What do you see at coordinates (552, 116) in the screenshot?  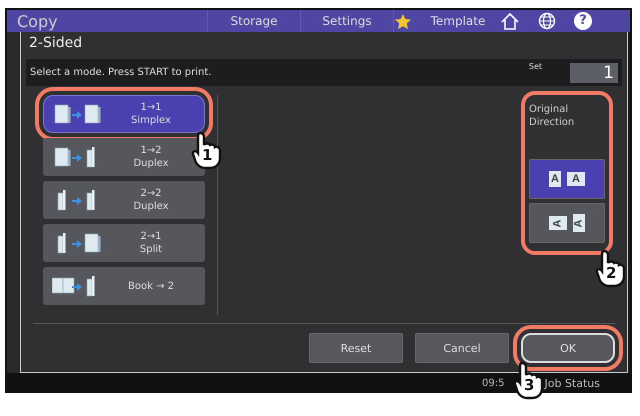 I see `direction-label: Original Direction` at bounding box center [552, 116].